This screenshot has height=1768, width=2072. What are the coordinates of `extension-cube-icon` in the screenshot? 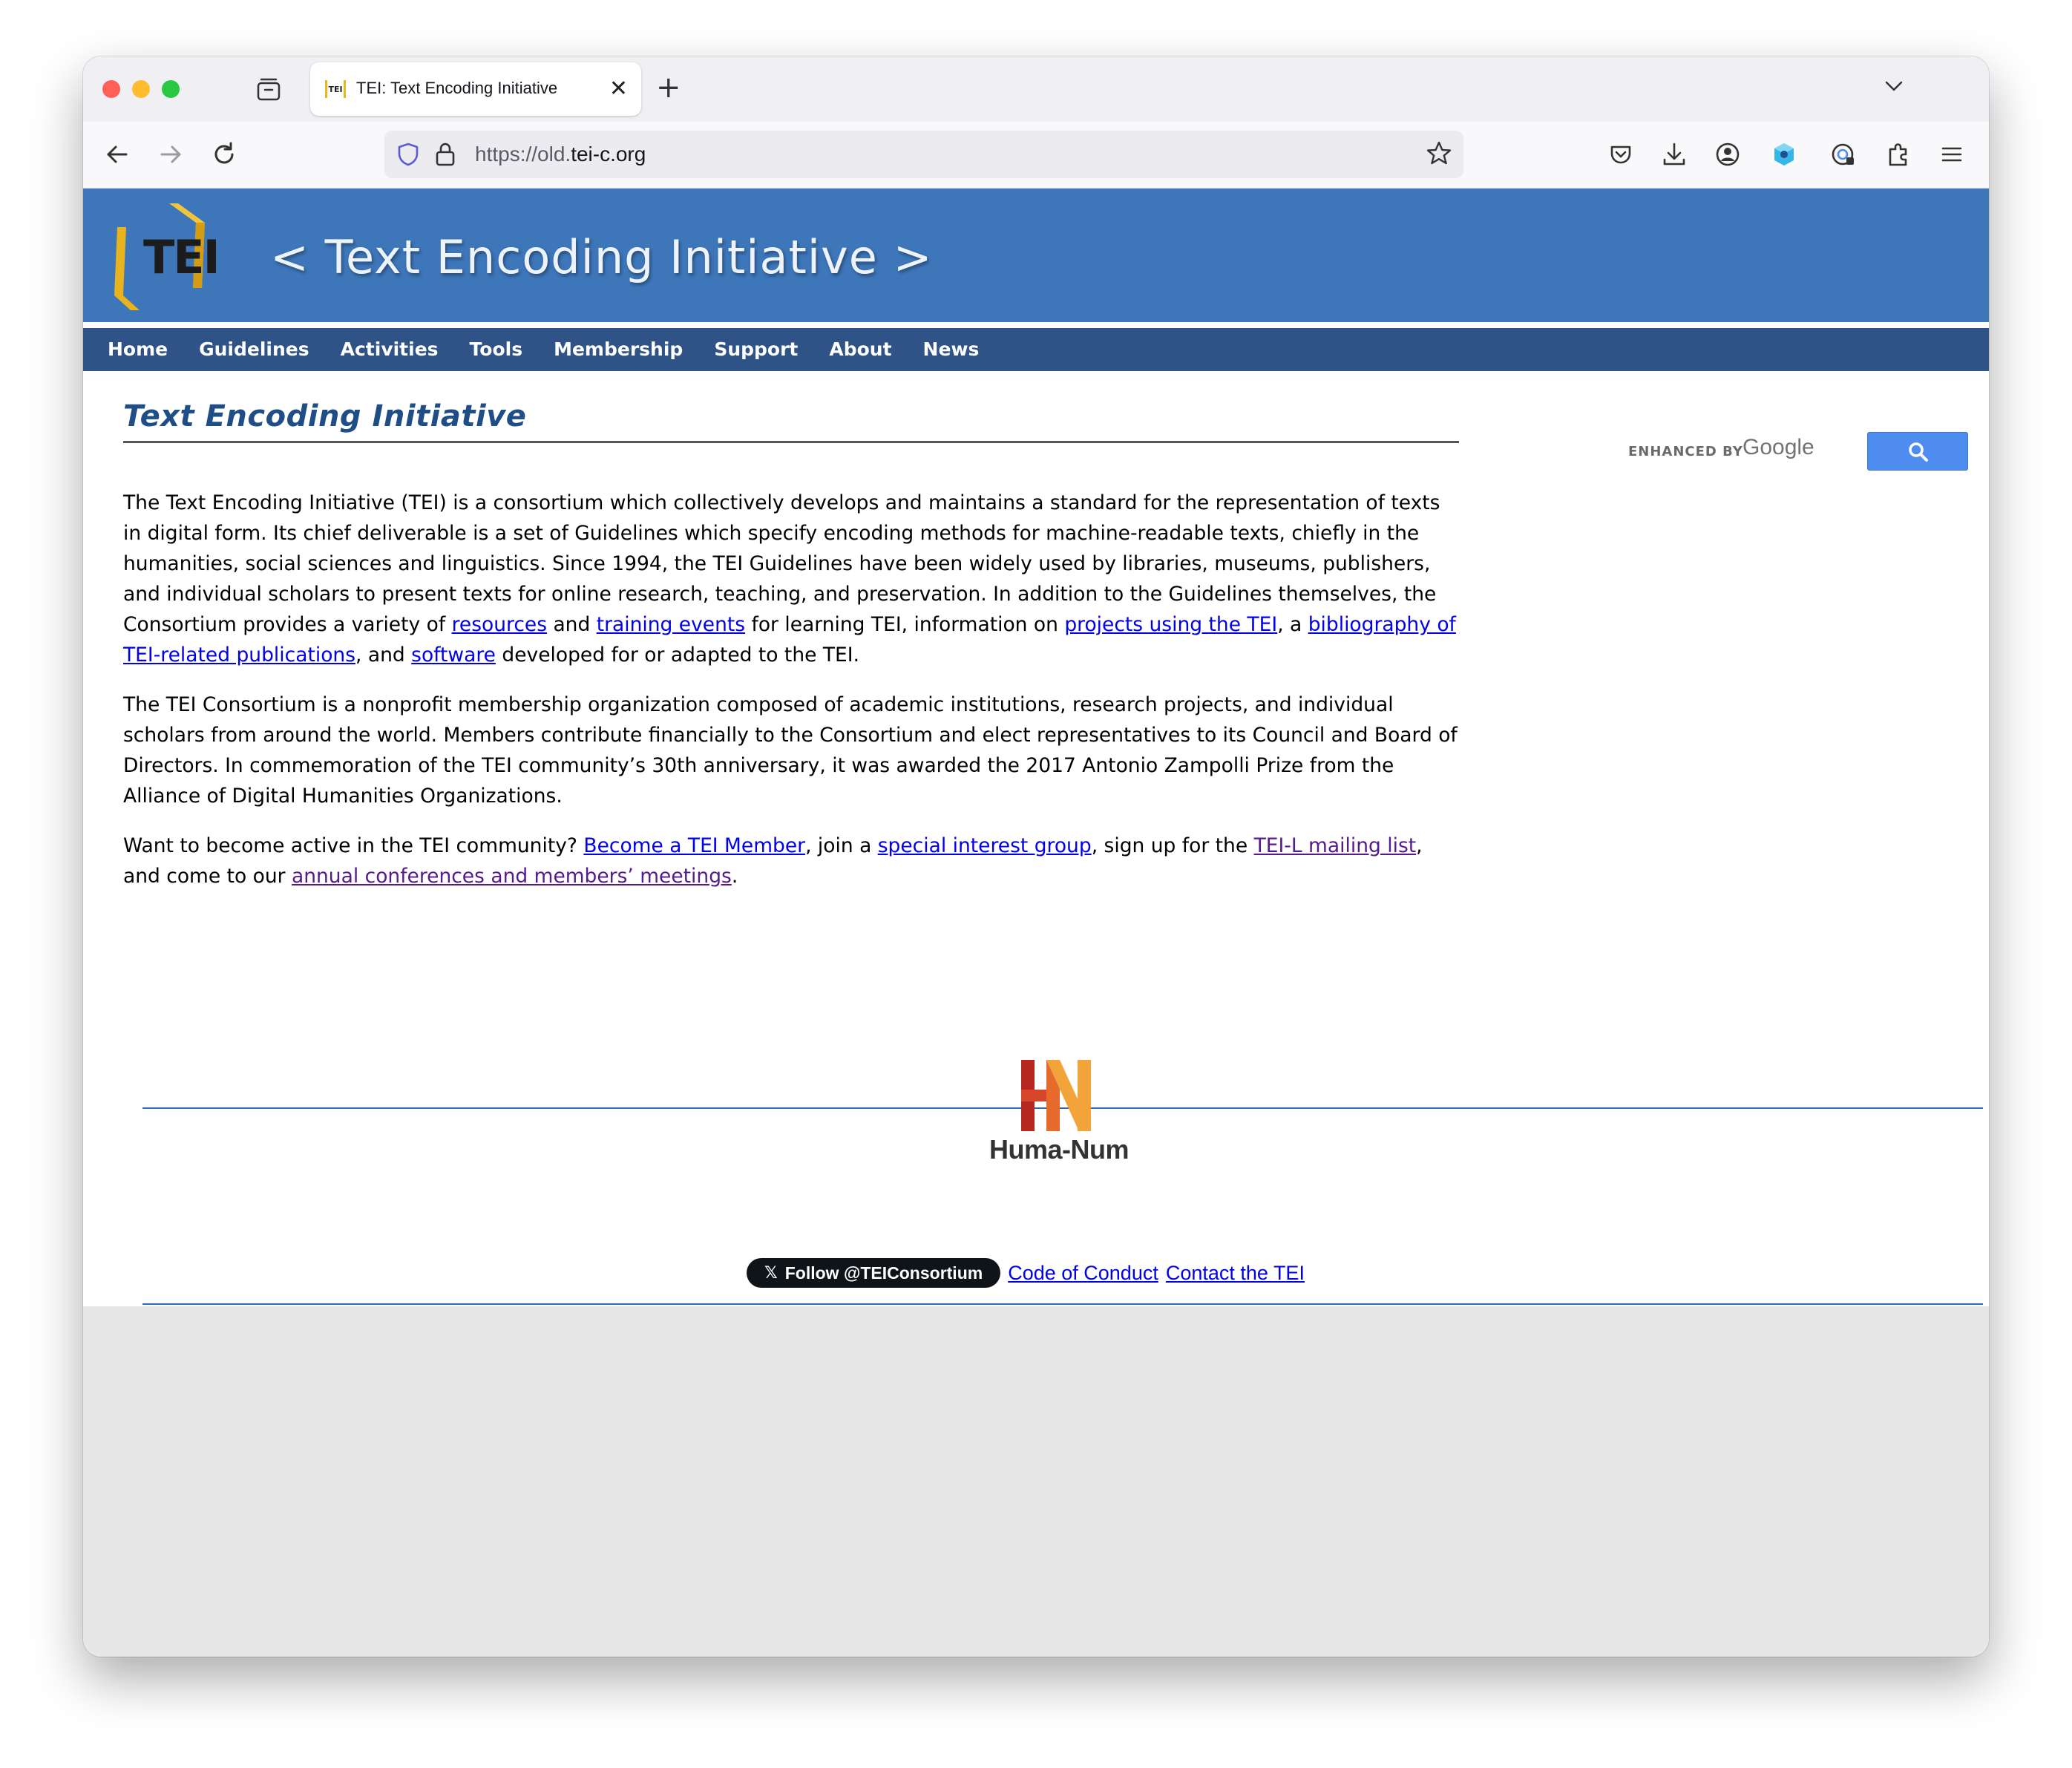 It's located at (1784, 155).